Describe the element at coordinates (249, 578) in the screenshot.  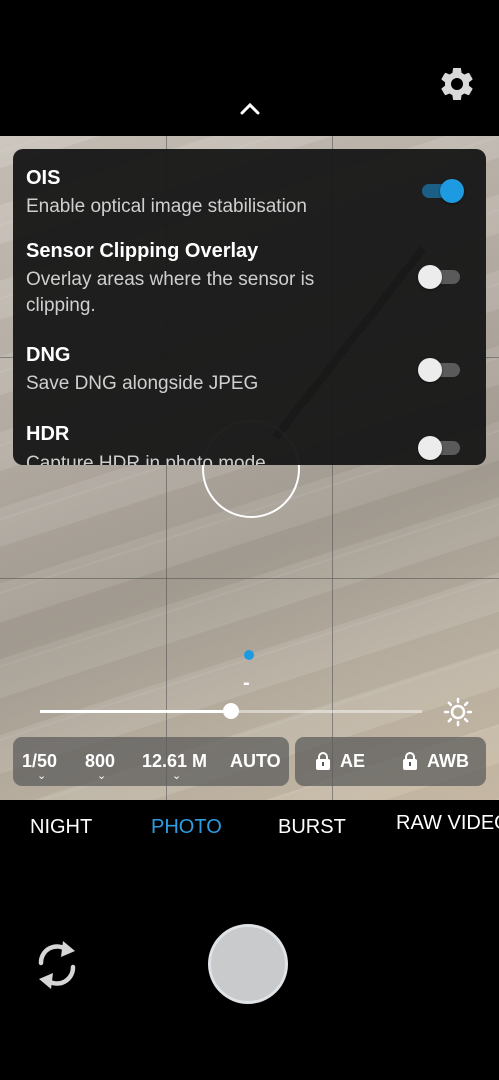
I see `grid-line` at that location.